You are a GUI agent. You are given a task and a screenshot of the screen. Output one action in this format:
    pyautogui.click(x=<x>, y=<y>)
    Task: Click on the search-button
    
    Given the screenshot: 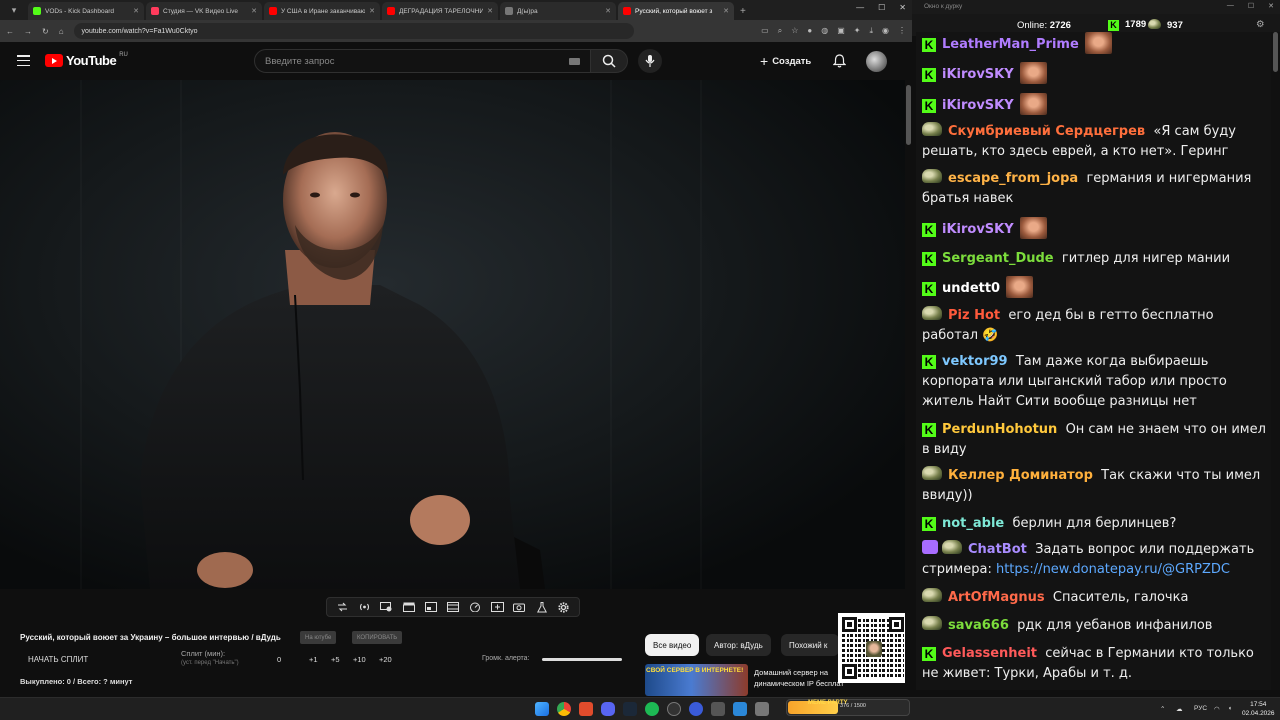 What is the action you would take?
    pyautogui.click(x=609, y=61)
    